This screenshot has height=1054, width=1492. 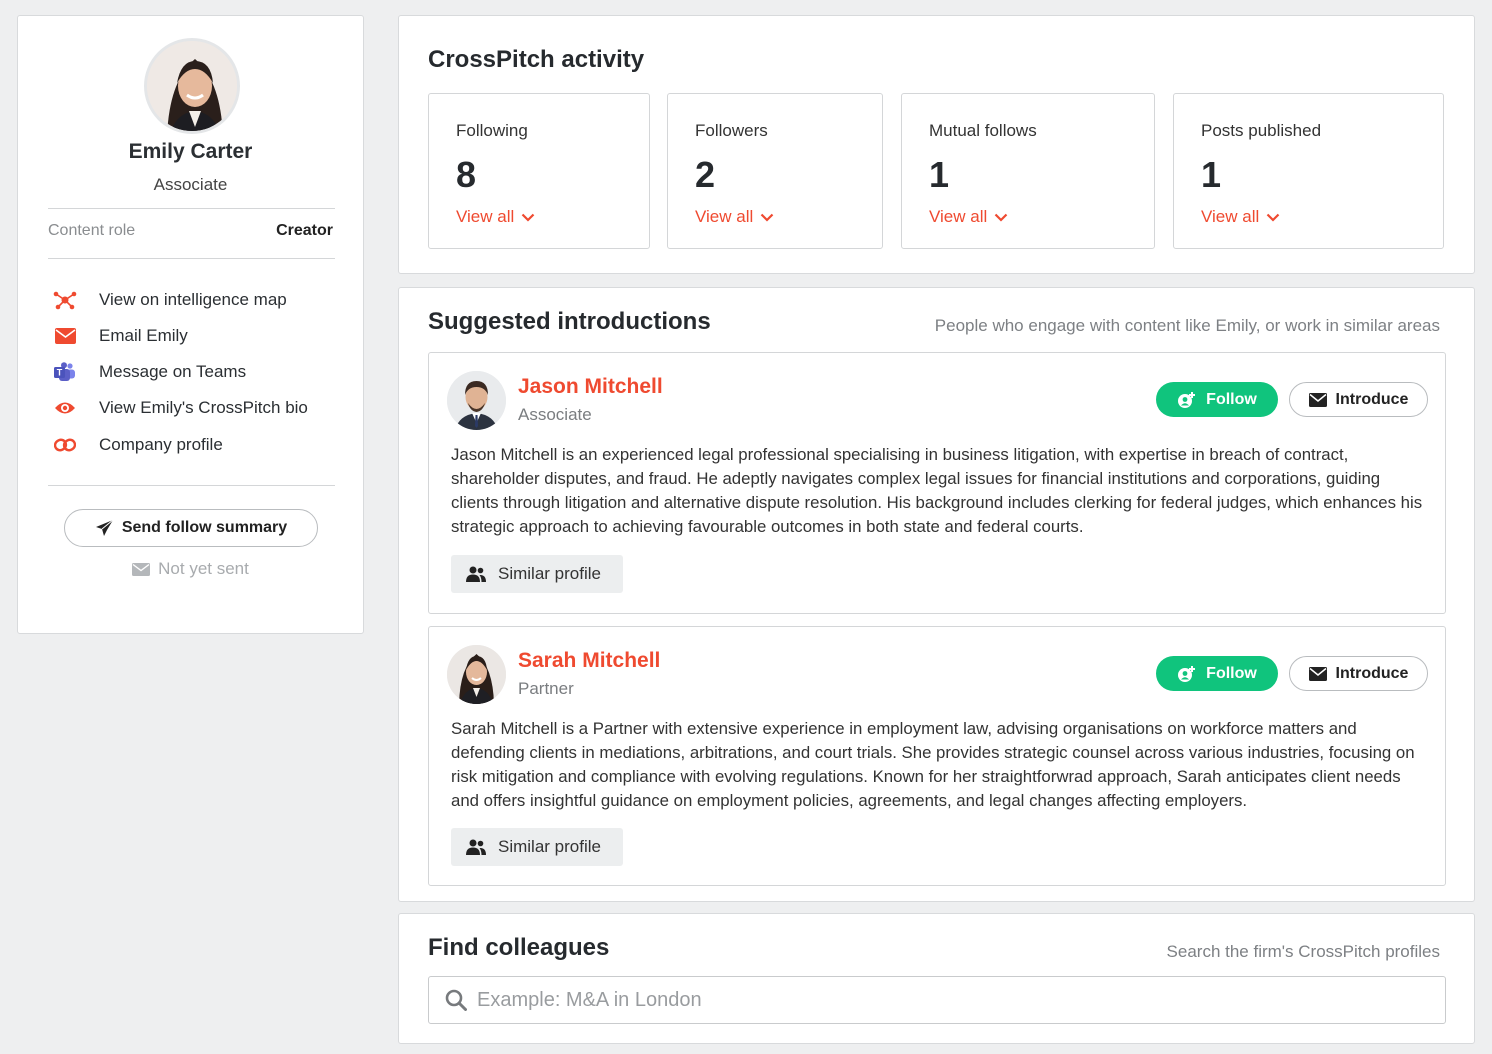 I want to click on profile-title: Associate, so click(x=190, y=184).